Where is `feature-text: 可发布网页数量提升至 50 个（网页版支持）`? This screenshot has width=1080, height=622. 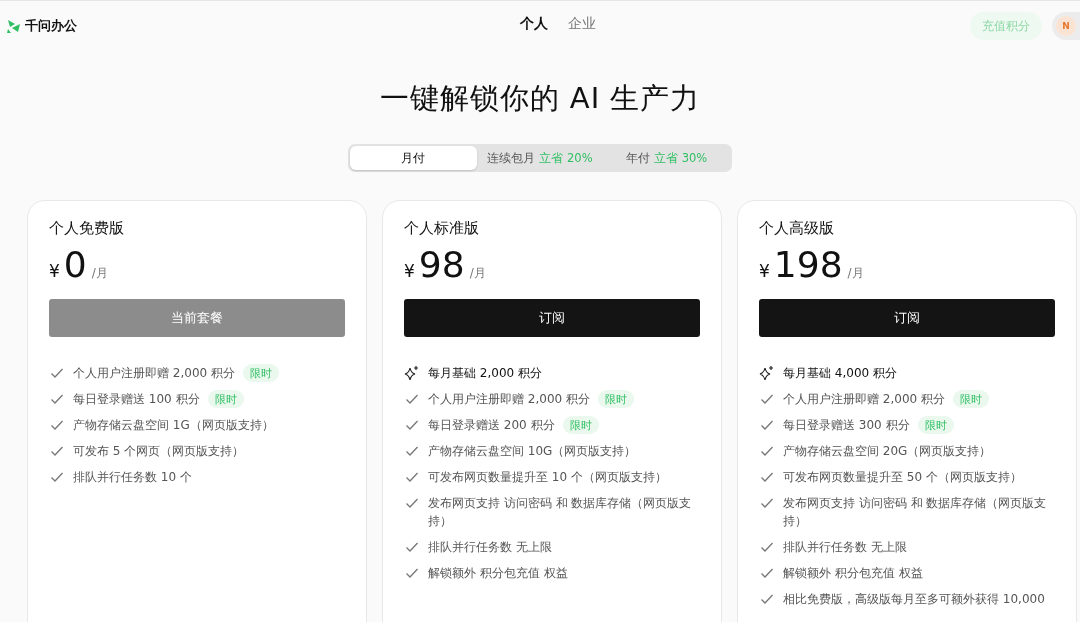 feature-text: 可发布网页数量提升至 50 个（网页版支持） is located at coordinates (902, 477).